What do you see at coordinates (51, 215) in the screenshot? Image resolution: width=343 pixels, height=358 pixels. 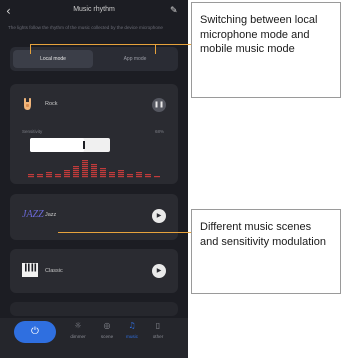 I see `scene-name-jazz: Jazz` at bounding box center [51, 215].